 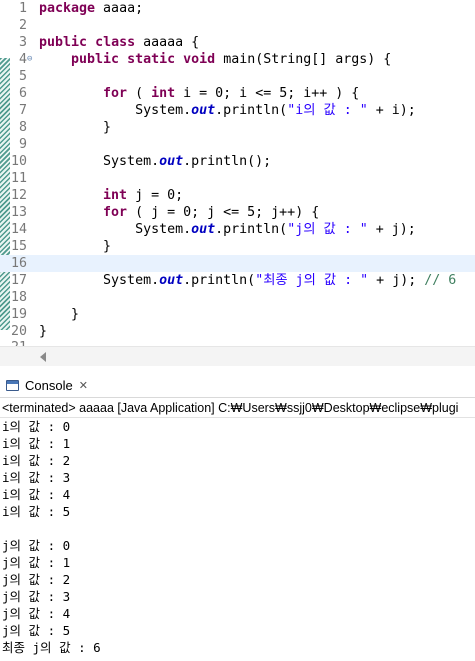 I want to click on console-output-line: i의 값 : 2, so click(x=36, y=460).